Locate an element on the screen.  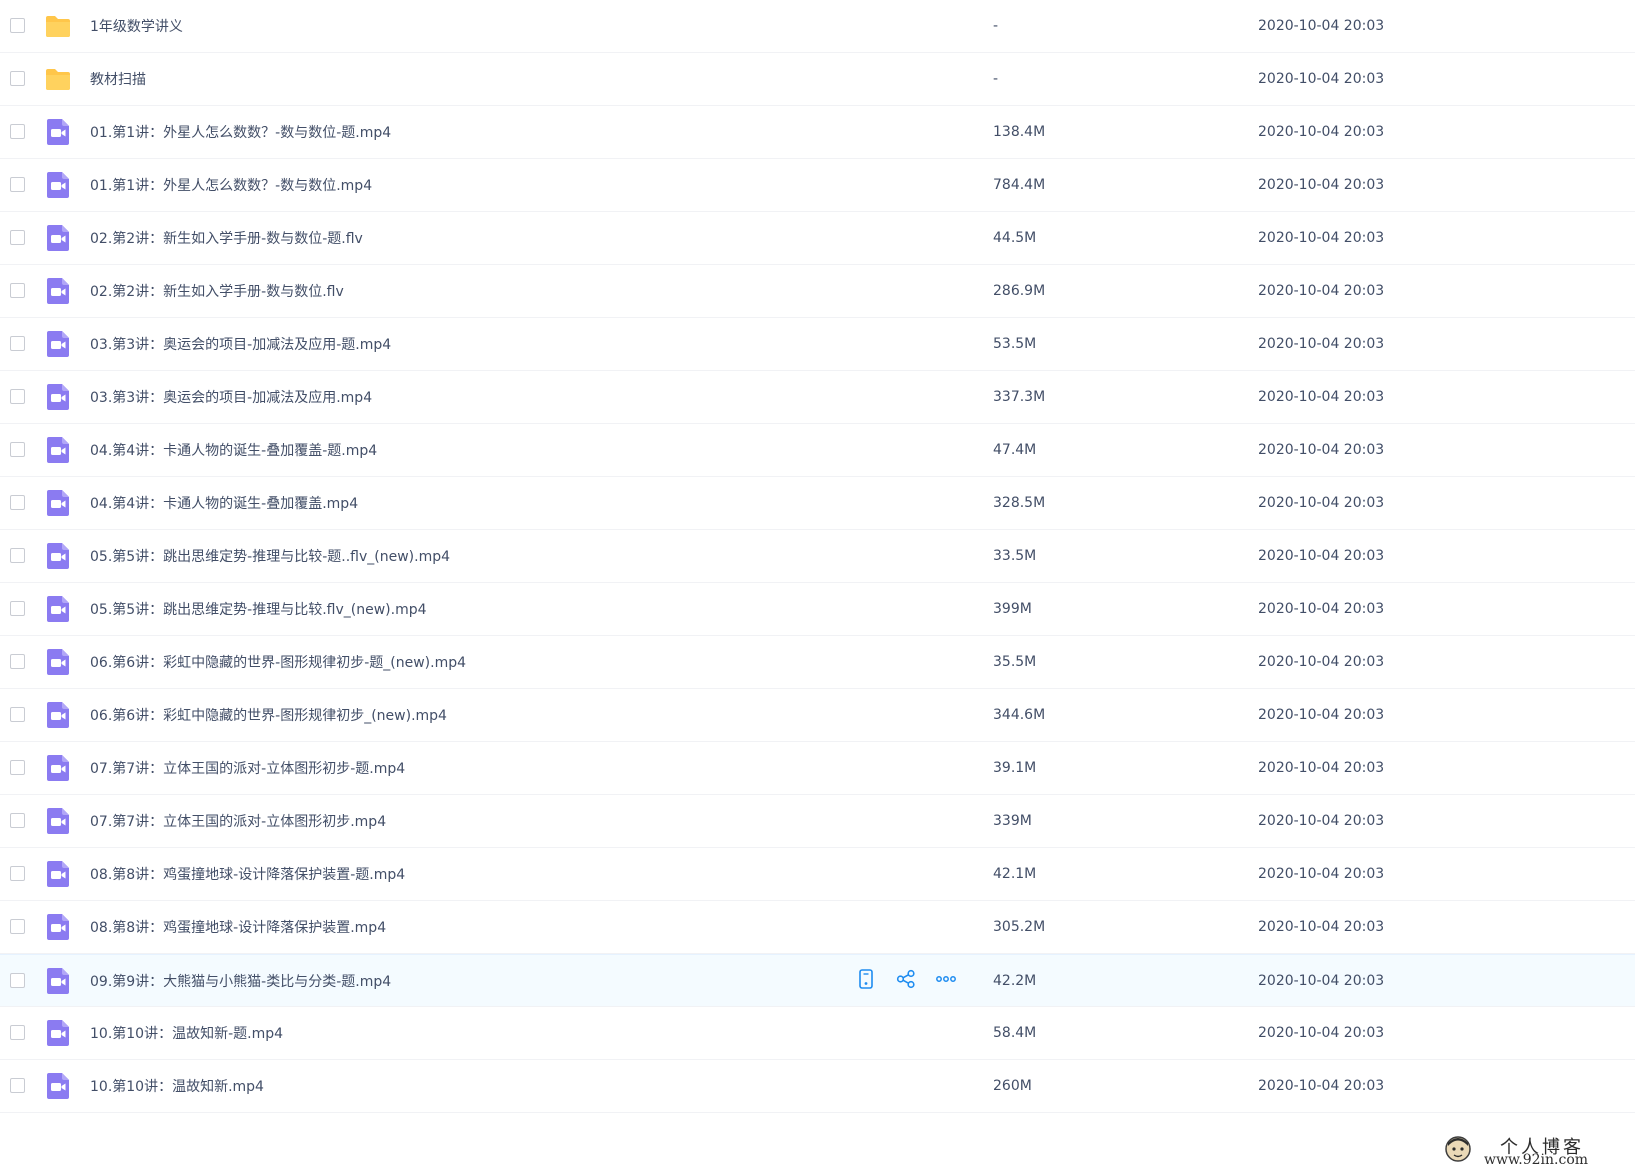
file-size: 328.5M is located at coordinates (1019, 503).